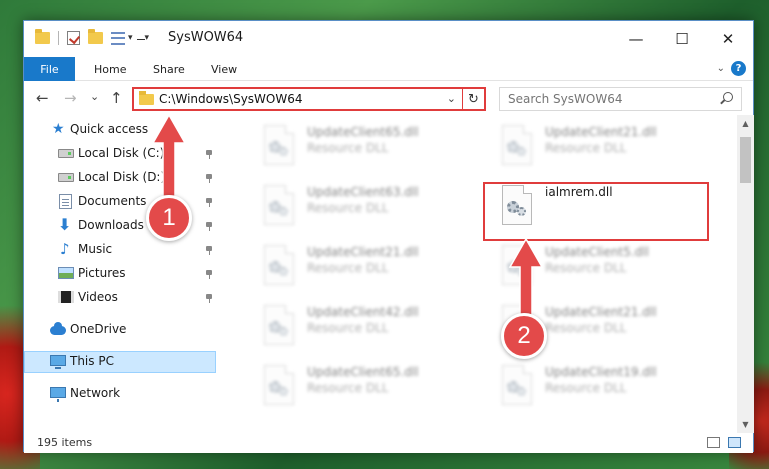 This screenshot has width=769, height=469. Describe the element at coordinates (94, 96) in the screenshot. I see `recent-locations-button: ⌄` at that location.